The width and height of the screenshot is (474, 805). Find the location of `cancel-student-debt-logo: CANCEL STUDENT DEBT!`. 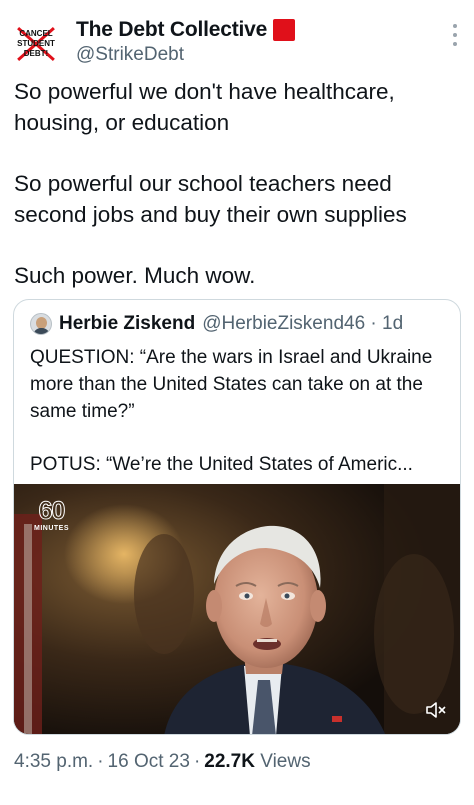

cancel-student-debt-logo: CANCEL STUDENT DEBT! is located at coordinates (36, 44).